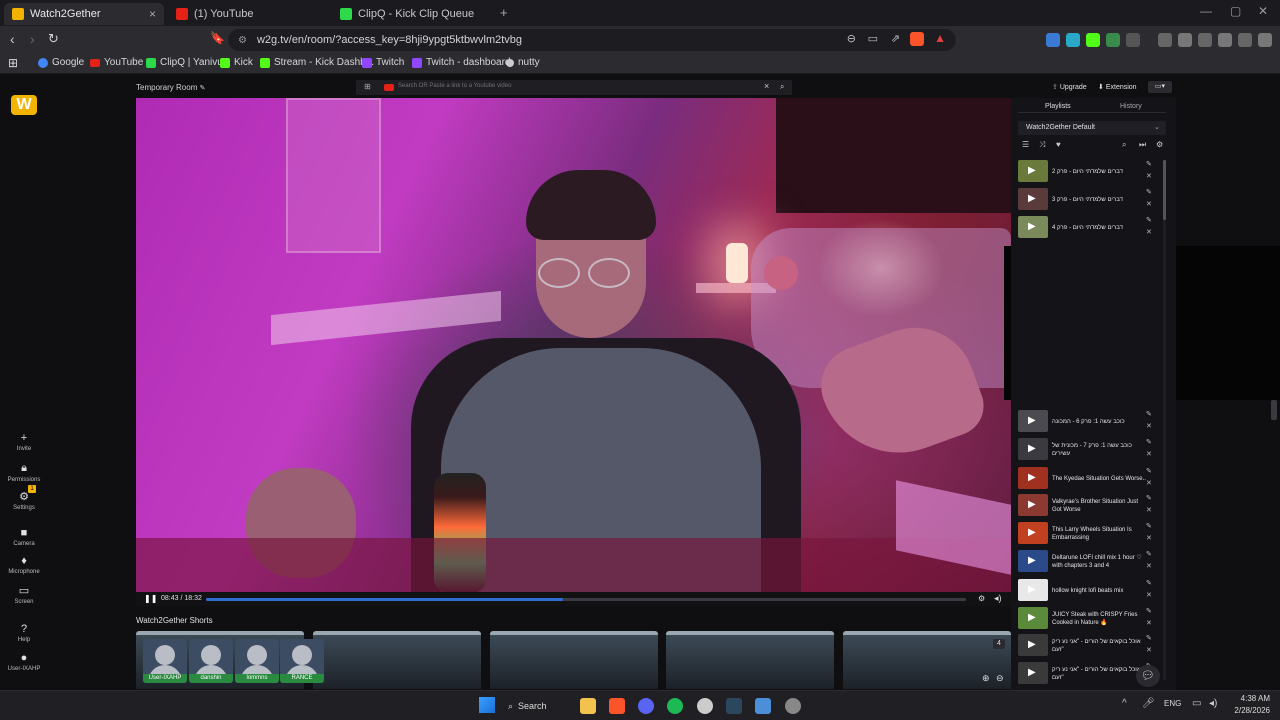 The width and height of the screenshot is (1280, 720). I want to click on settings-gear-icon: ⚙, so click(981, 598).